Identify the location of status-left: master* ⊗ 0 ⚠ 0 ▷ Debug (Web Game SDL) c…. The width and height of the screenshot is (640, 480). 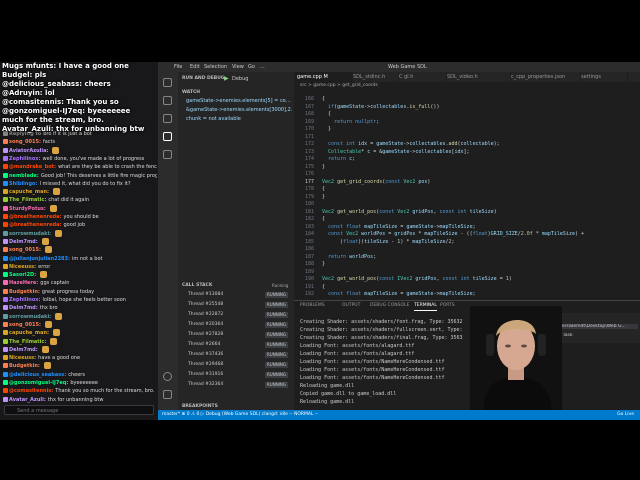
(240, 415).